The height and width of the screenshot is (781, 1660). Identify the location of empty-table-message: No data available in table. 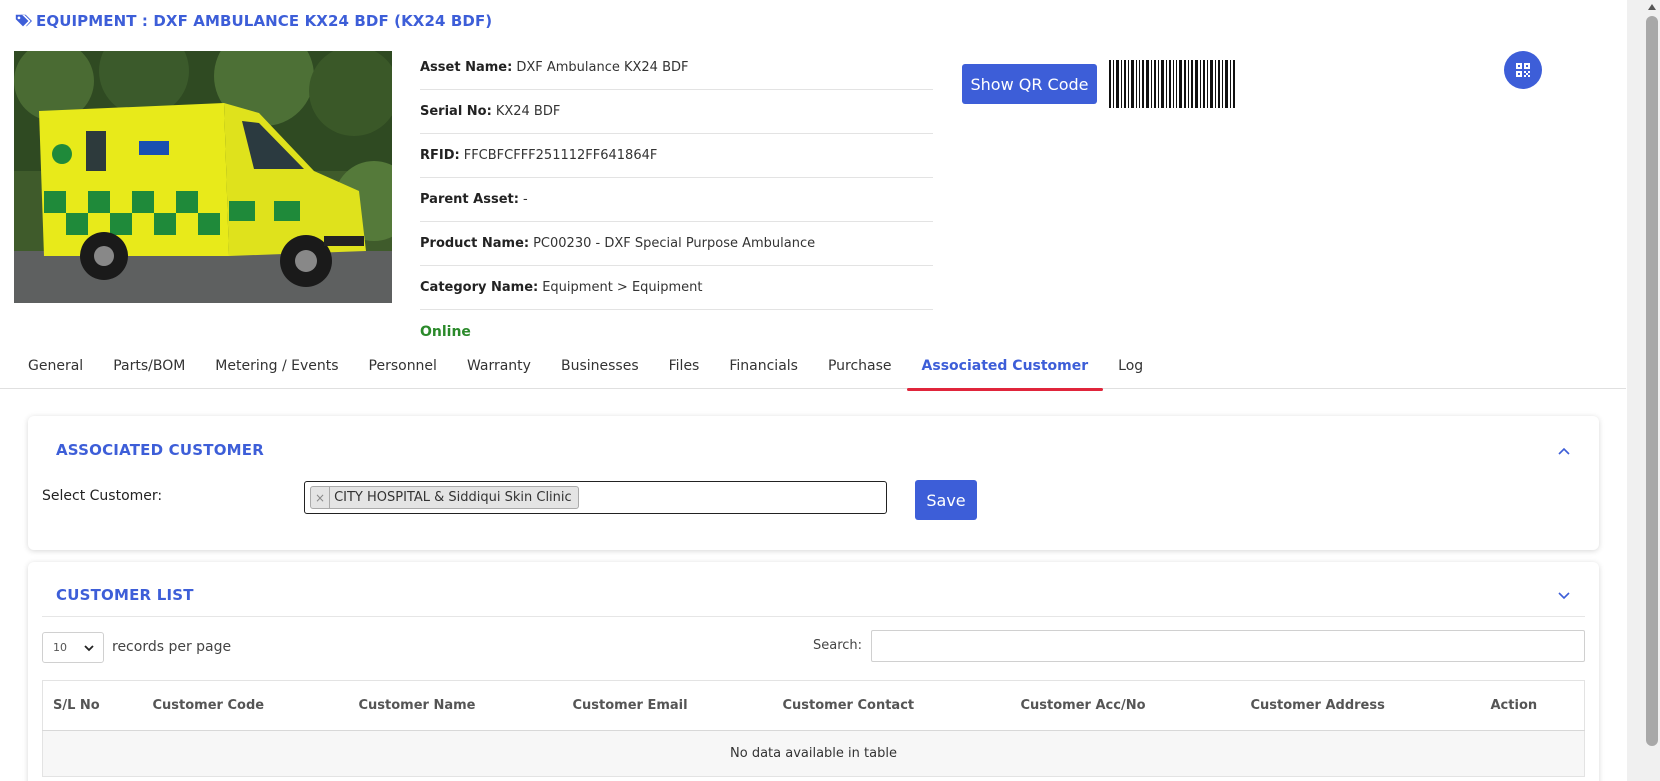
(813, 753).